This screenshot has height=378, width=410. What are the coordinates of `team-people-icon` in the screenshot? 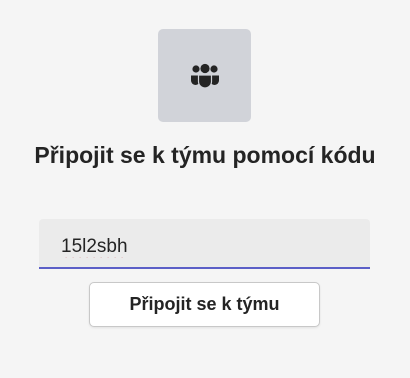 It's located at (204, 76).